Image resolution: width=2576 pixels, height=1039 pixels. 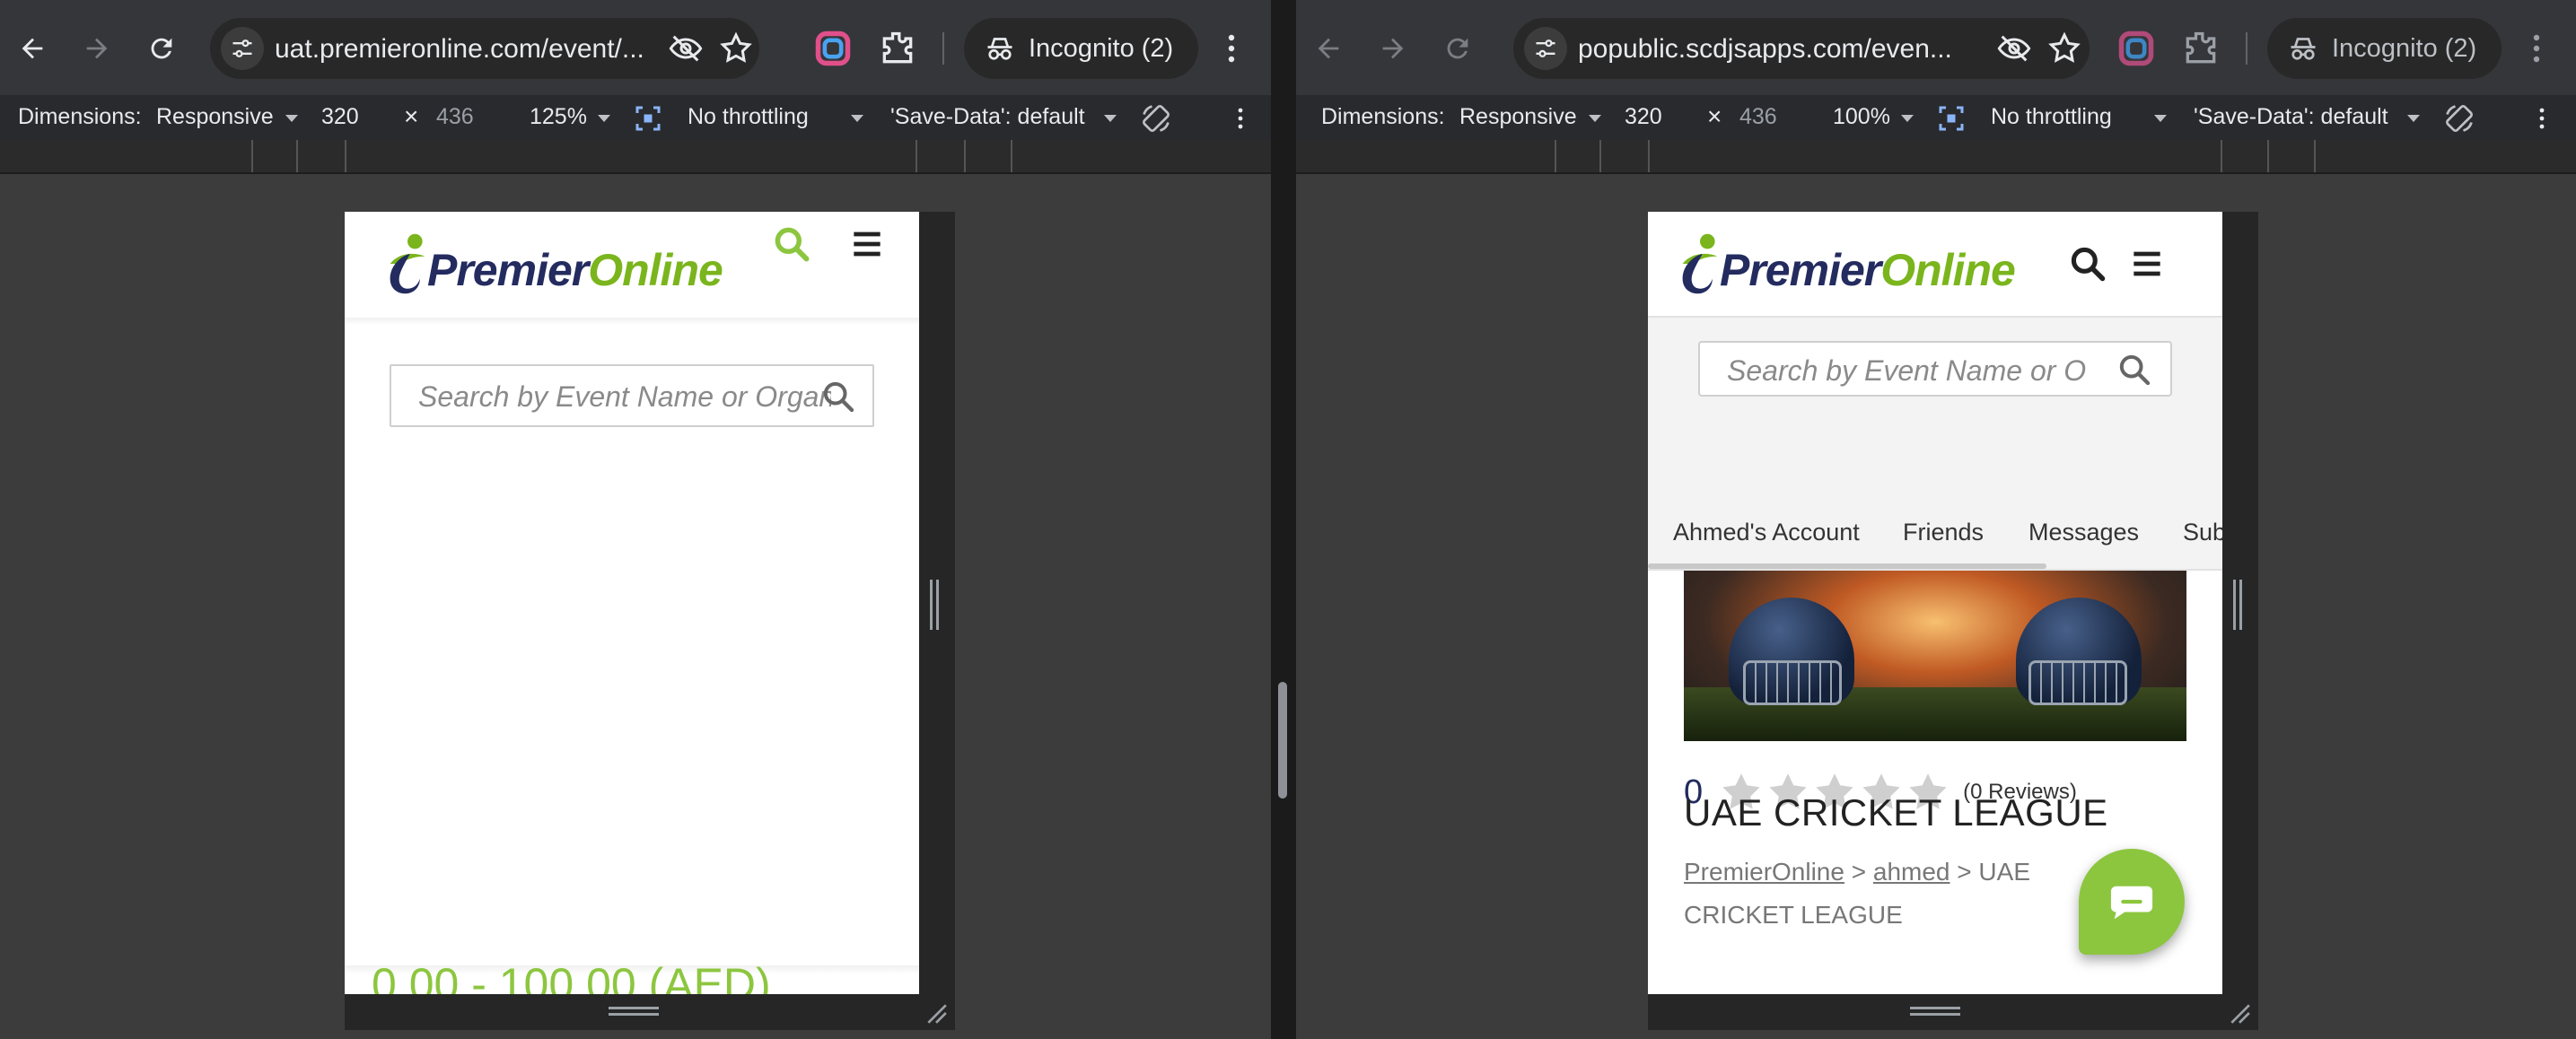 I want to click on dimensions-label: Dimensions:, so click(x=80, y=116).